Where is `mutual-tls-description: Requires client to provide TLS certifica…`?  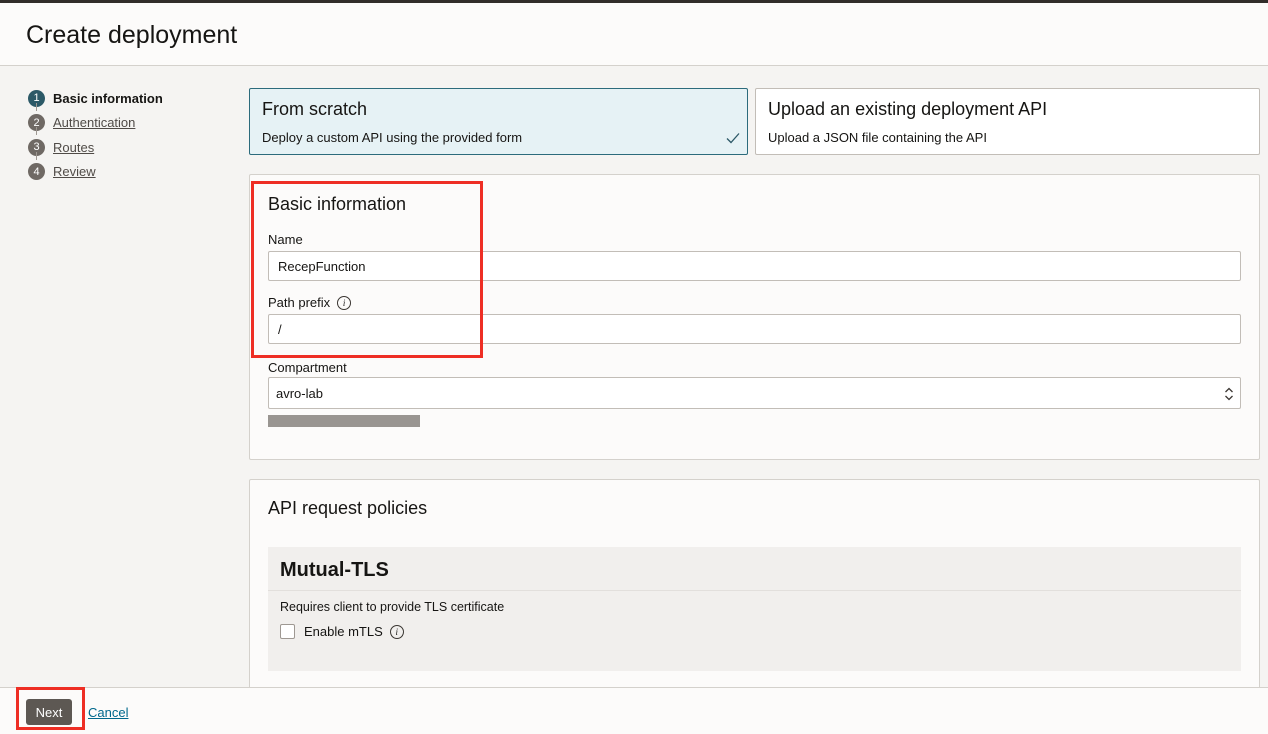
mutual-tls-description: Requires client to provide TLS certifica… is located at coordinates (392, 607).